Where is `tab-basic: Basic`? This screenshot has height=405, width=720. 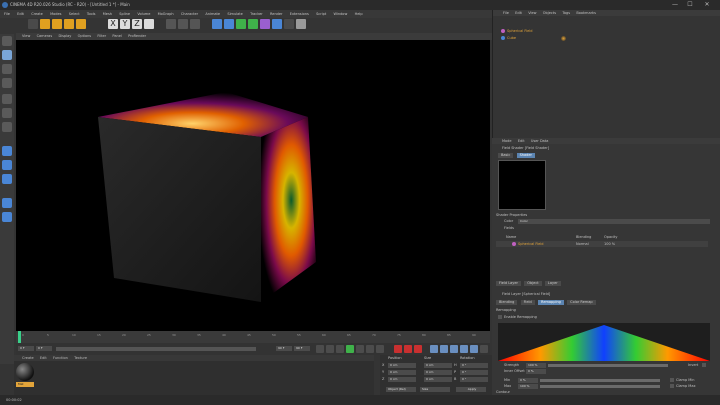
tab-basic: Basic is located at coordinates (506, 155).